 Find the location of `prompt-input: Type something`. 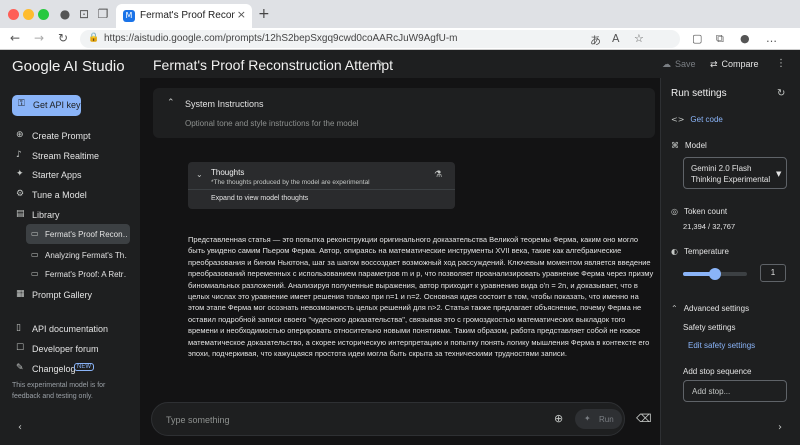

prompt-input: Type something is located at coordinates (198, 420).